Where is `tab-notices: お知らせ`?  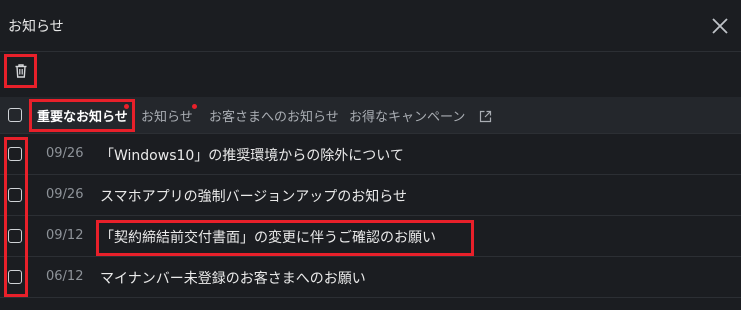
tab-notices: お知らせ is located at coordinates (167, 115).